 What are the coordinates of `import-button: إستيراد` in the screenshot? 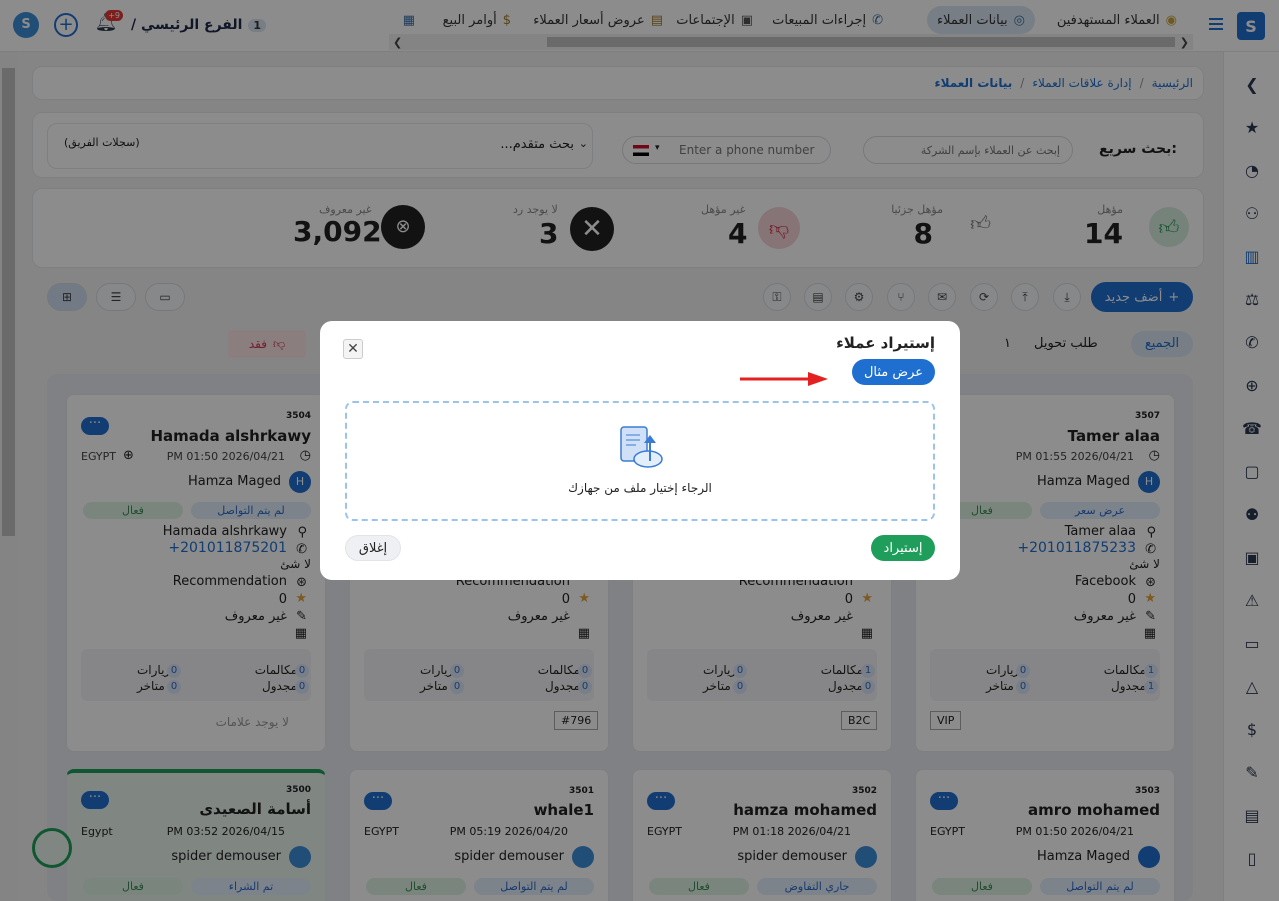 It's located at (903, 548).